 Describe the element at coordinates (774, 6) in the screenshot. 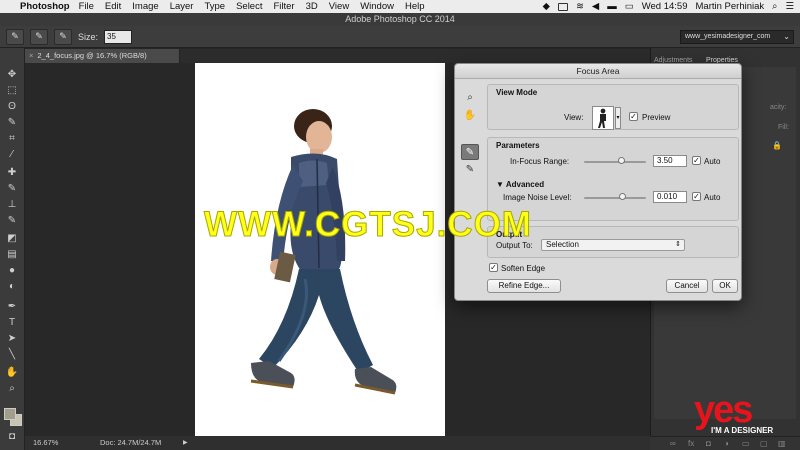

I see `spotlight-icon: ⌕` at that location.